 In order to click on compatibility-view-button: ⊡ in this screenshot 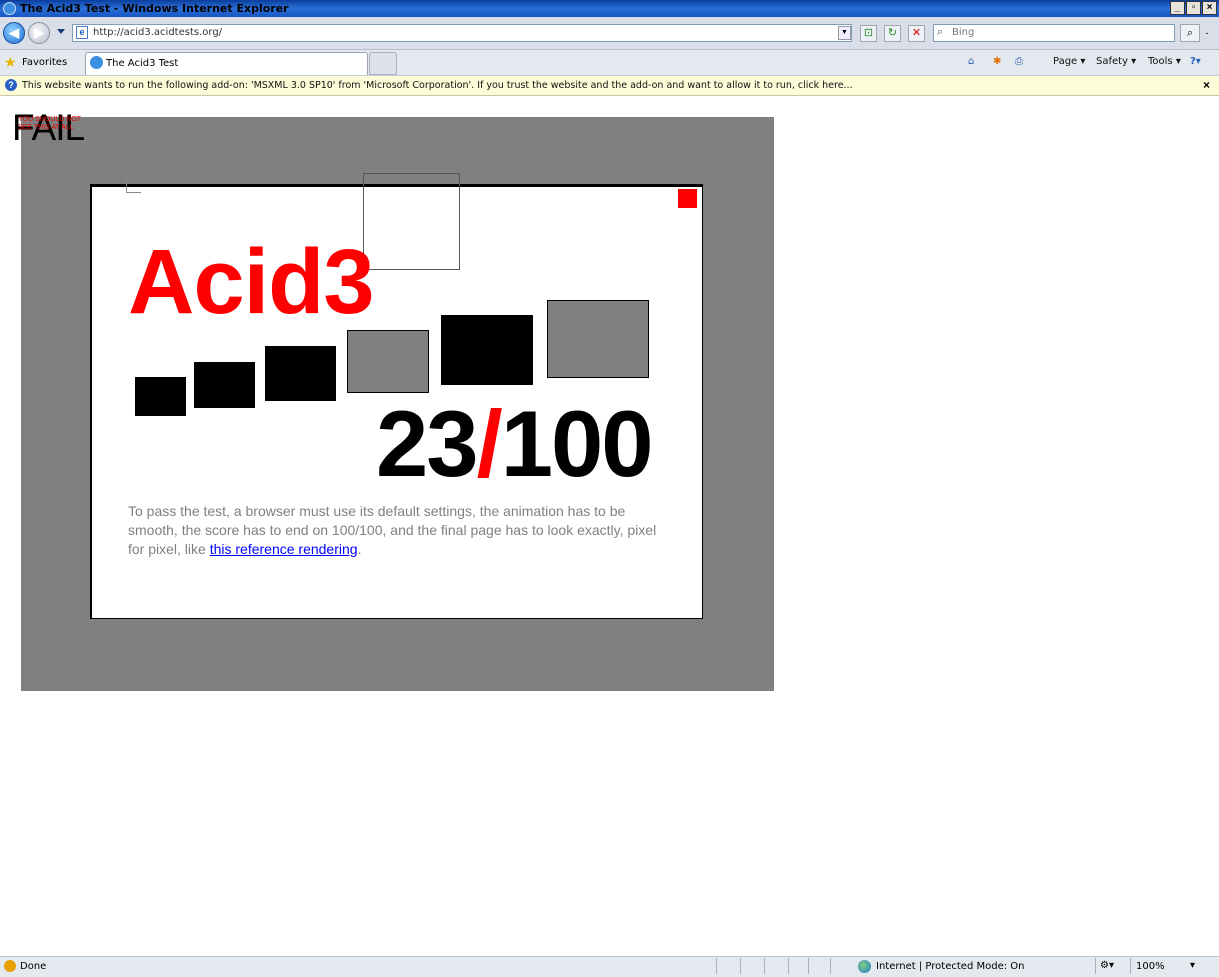, I will do `click(868, 33)`.